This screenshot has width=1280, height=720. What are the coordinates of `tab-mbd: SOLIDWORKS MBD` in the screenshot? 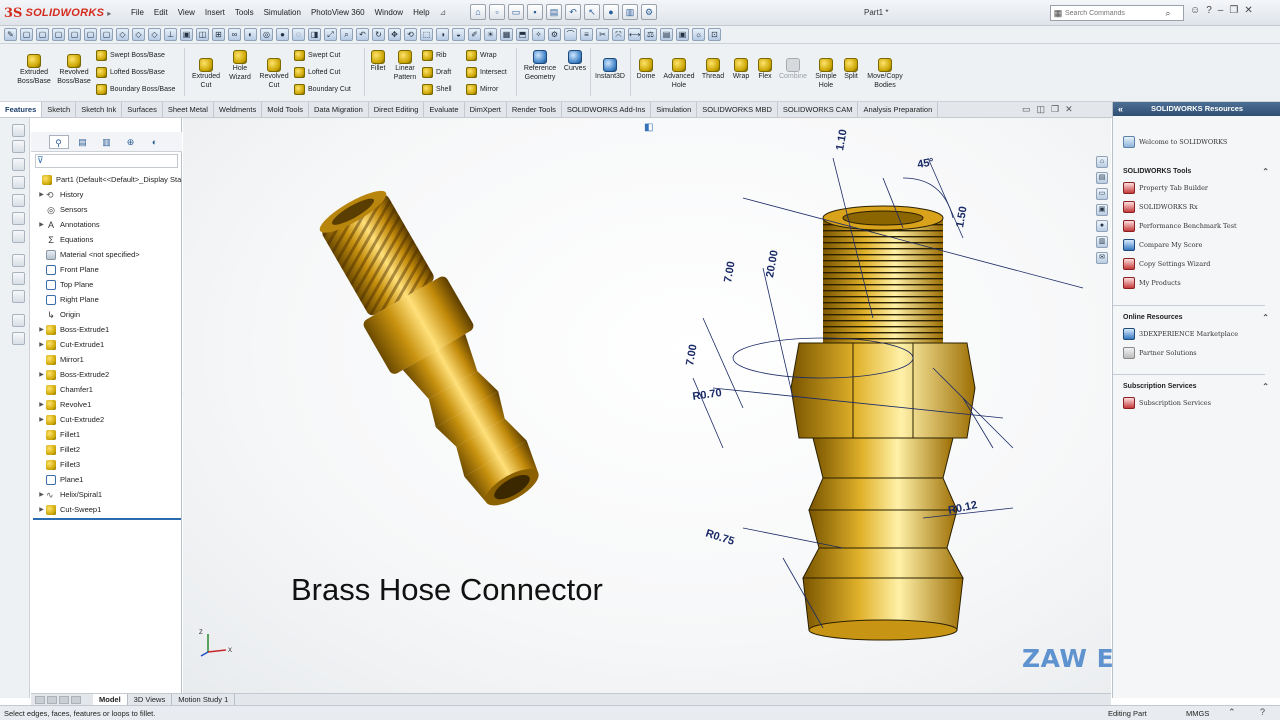 It's located at (737, 109).